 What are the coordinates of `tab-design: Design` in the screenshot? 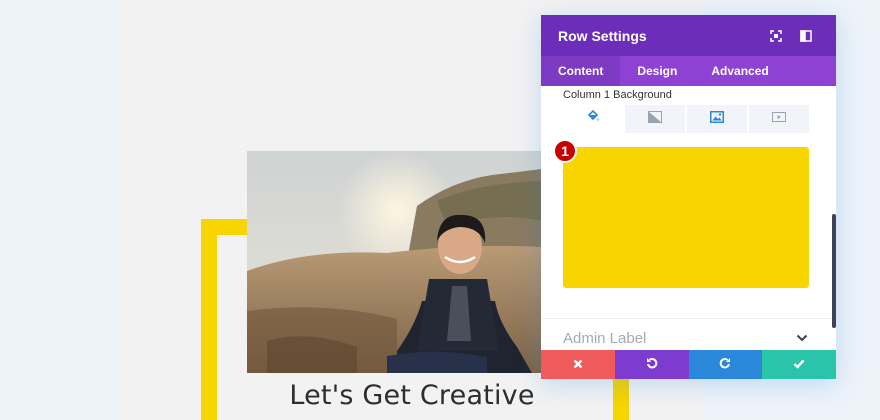 It's located at (657, 71).